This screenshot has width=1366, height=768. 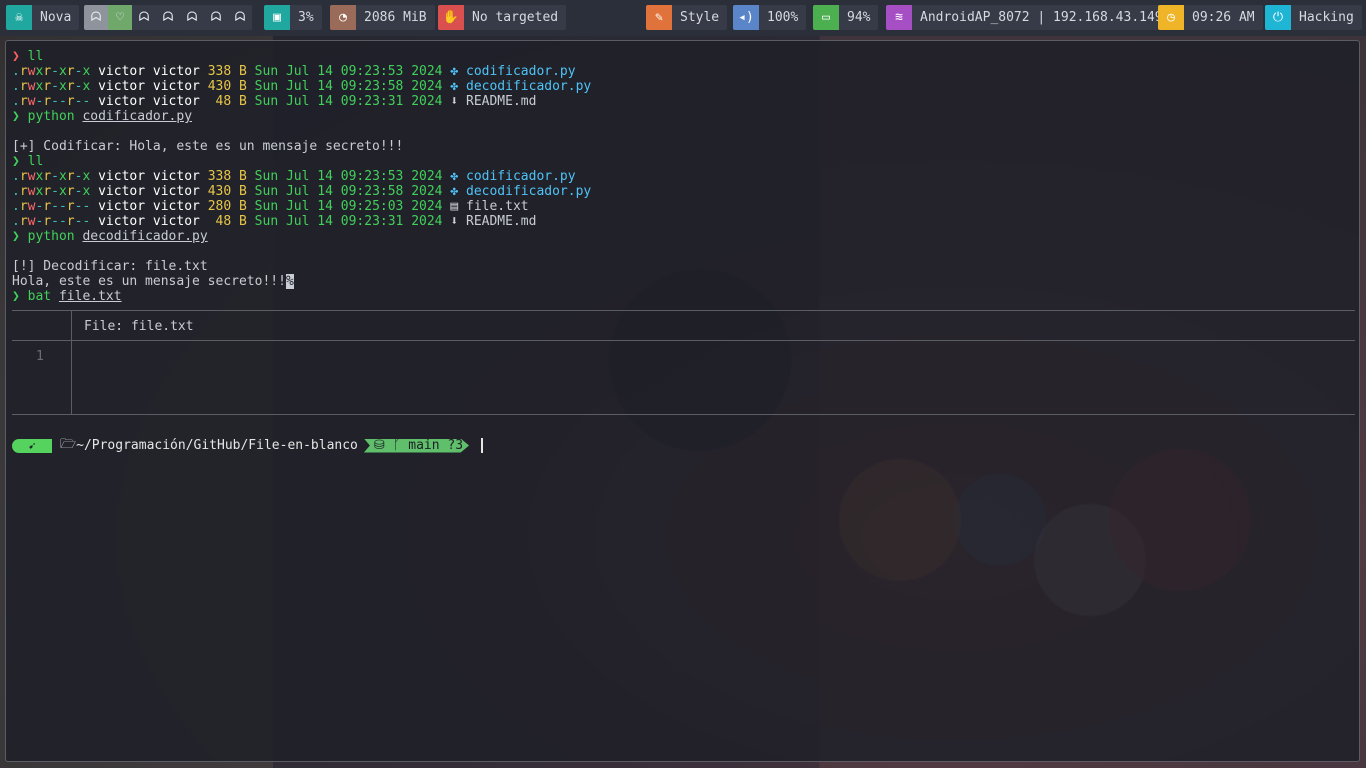 I want to click on workspace-label: Nova, so click(x=56, y=17).